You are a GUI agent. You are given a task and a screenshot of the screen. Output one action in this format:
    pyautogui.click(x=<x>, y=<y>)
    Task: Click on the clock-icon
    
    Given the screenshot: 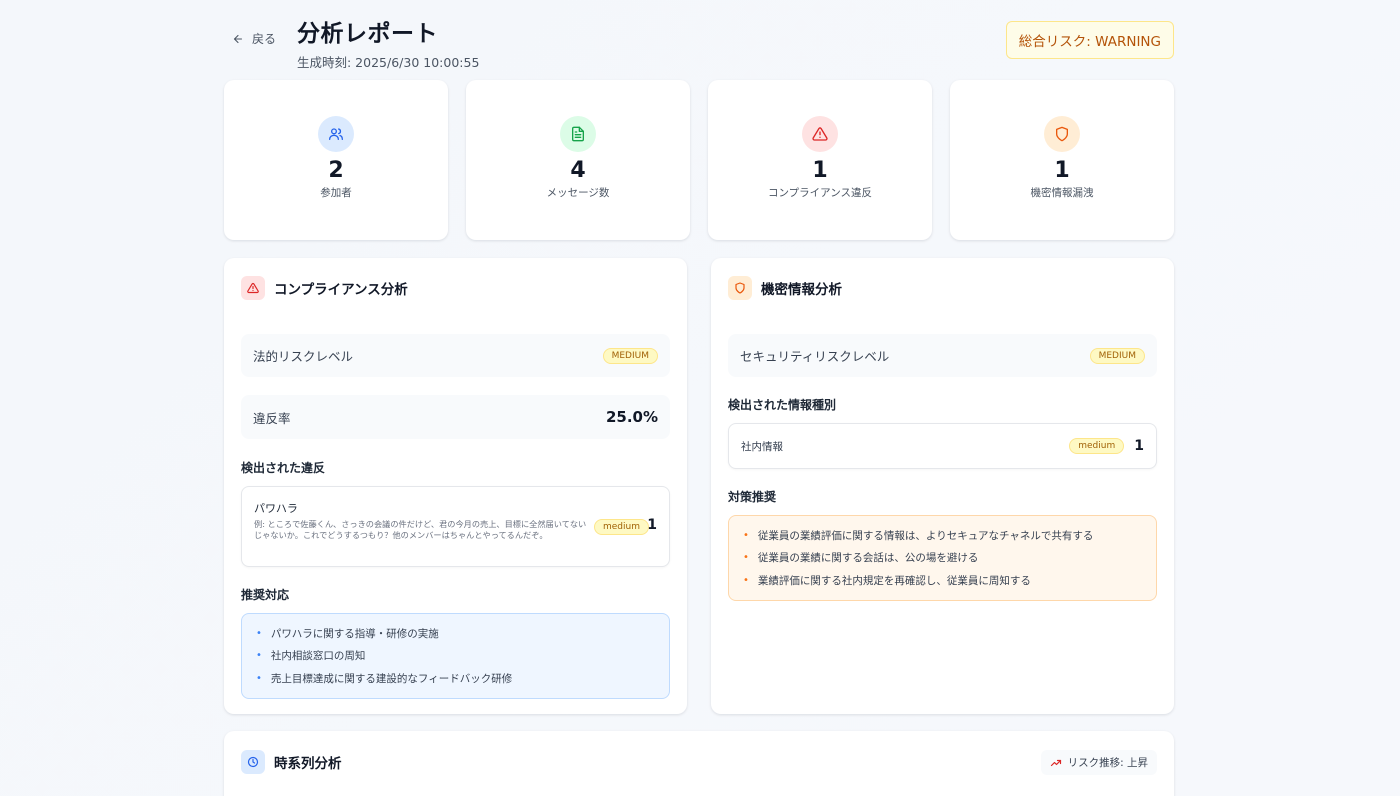 What is the action you would take?
    pyautogui.click(x=253, y=762)
    